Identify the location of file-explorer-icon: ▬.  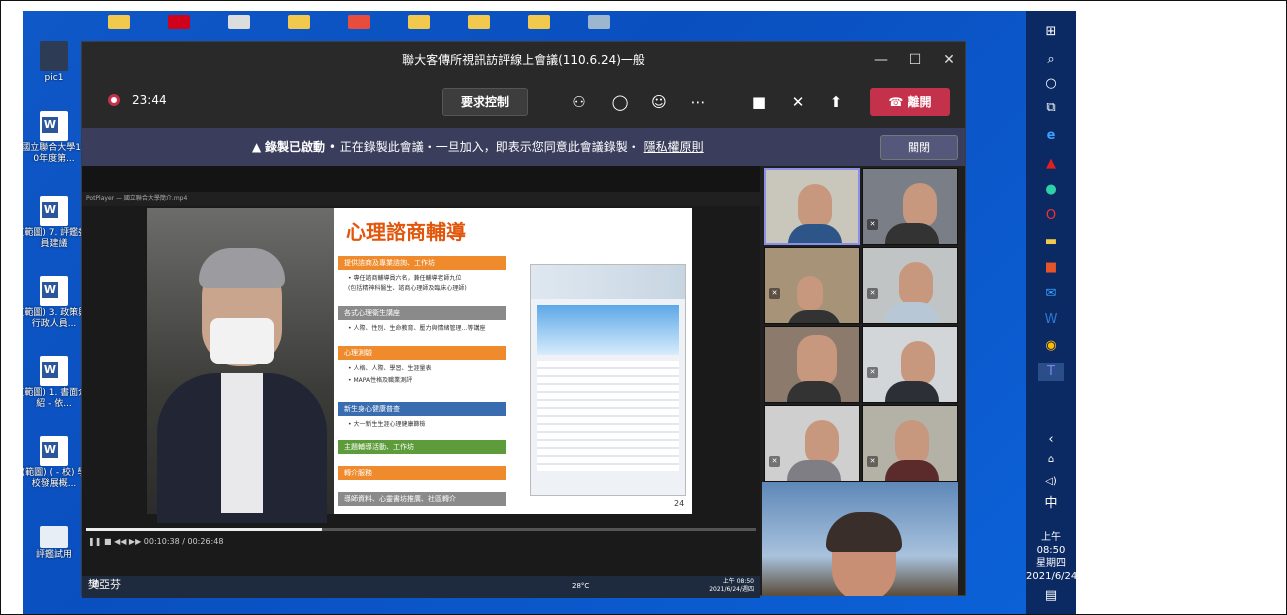
(1051, 242).